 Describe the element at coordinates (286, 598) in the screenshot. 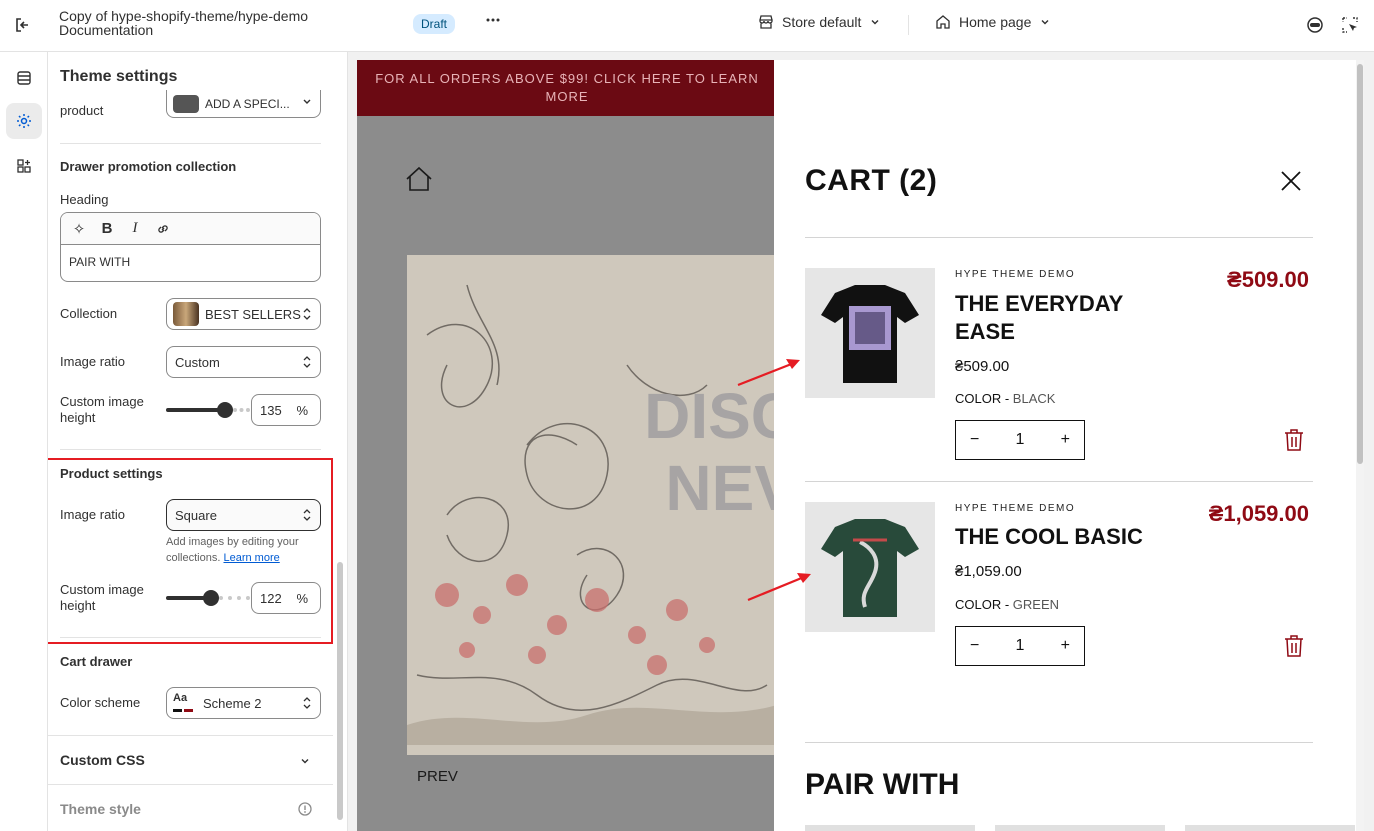

I see `product-custom-image-height-input: 122 %` at that location.